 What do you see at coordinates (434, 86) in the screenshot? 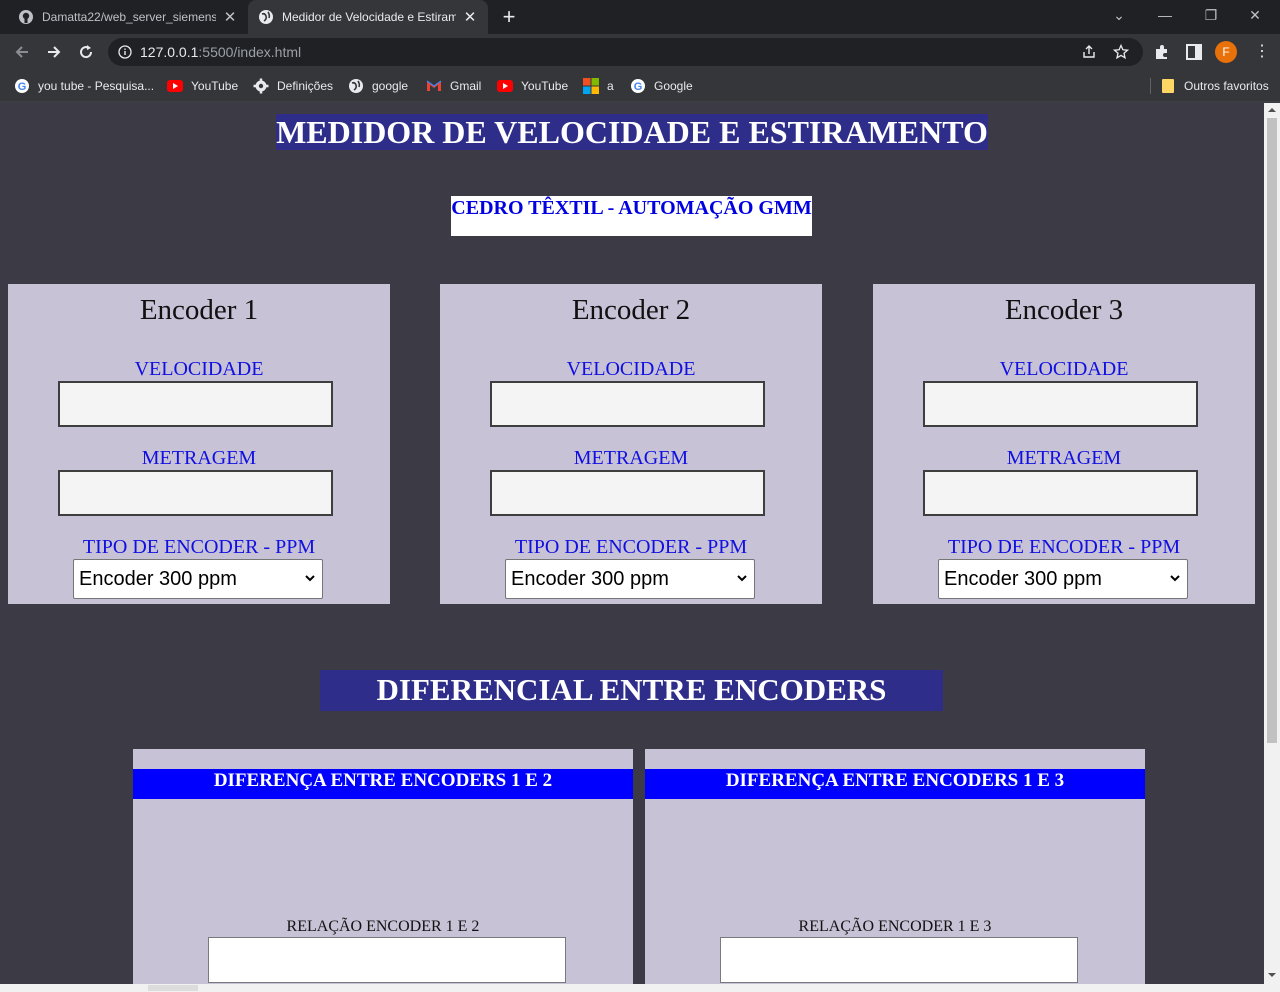
I see `gmail-icon` at bounding box center [434, 86].